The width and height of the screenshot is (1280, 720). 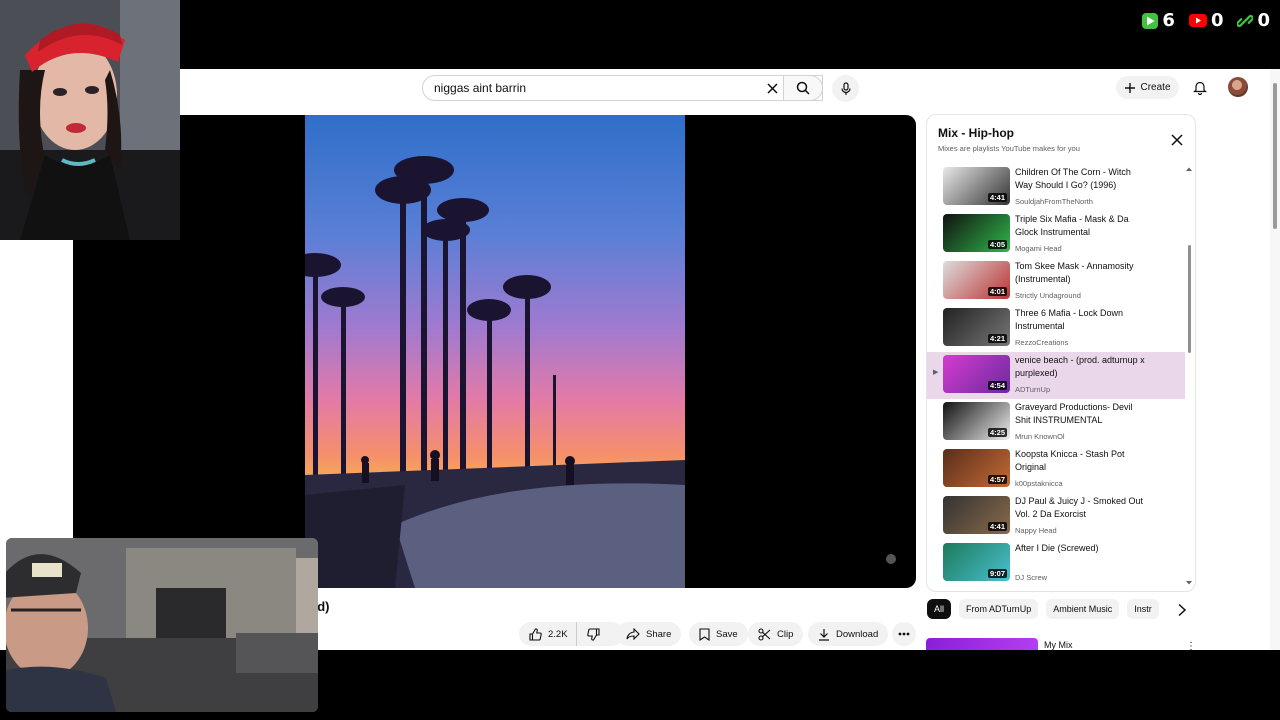 I want to click on playlist-item-duration: 4:54, so click(x=997, y=385).